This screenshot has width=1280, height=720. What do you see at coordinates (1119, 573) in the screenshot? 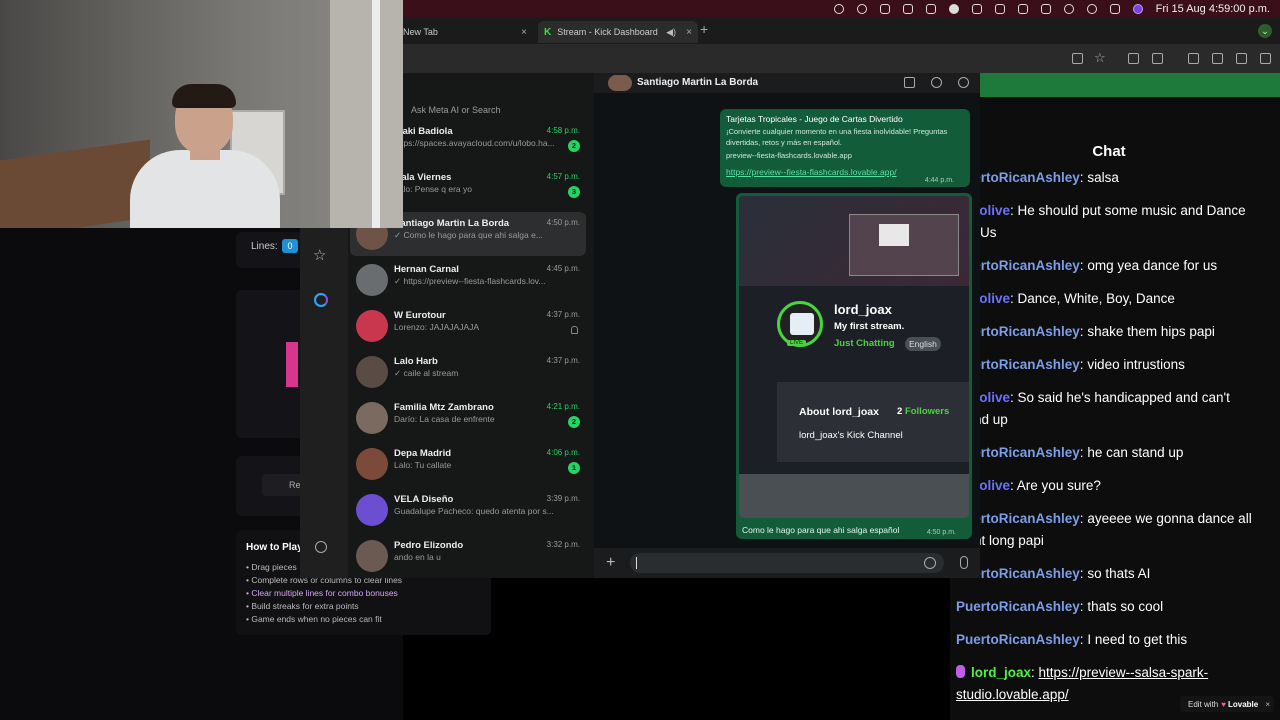
I see `chat-text: so thats AI` at bounding box center [1119, 573].